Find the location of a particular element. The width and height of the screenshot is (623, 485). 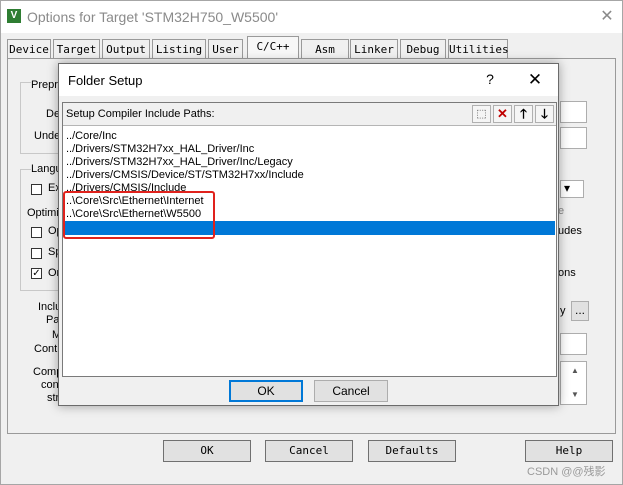

tab-output: Output is located at coordinates (126, 48).